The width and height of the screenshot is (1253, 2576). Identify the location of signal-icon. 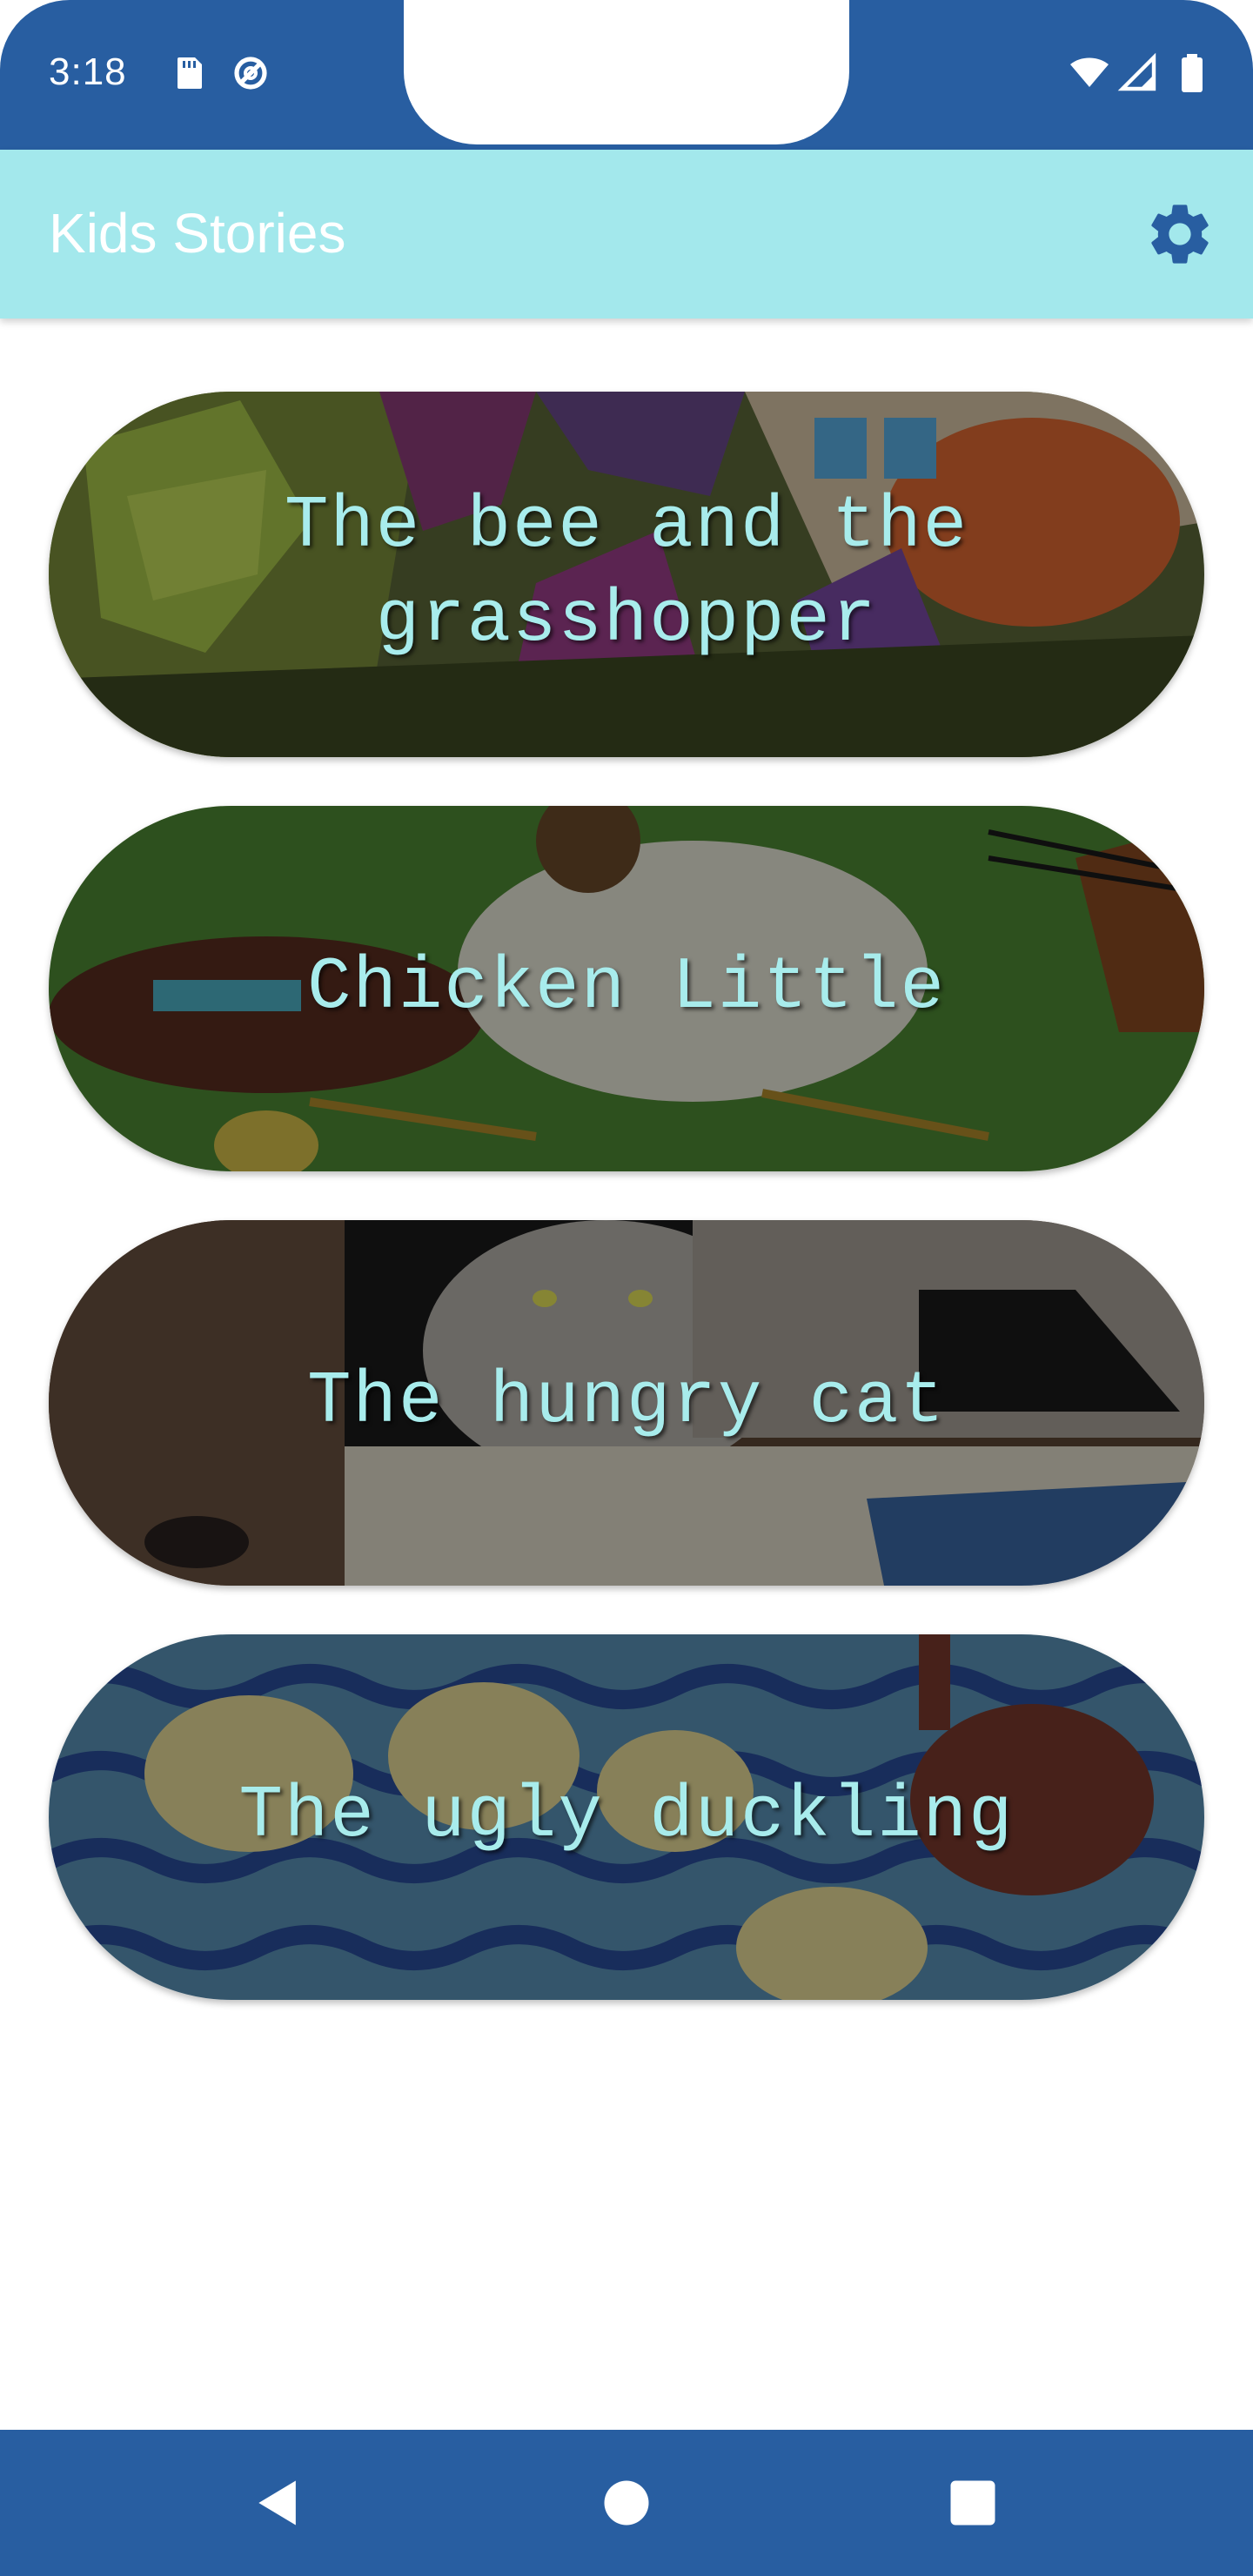
(1138, 73).